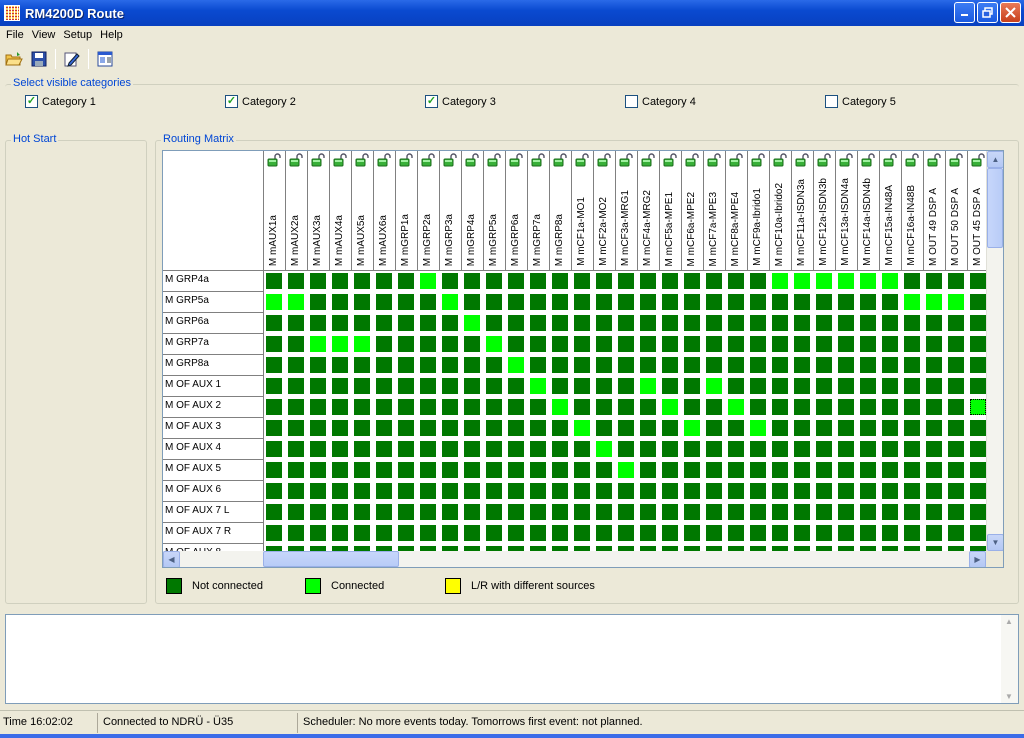 The image size is (1024, 738). I want to click on menu-help: Help, so click(111, 35).